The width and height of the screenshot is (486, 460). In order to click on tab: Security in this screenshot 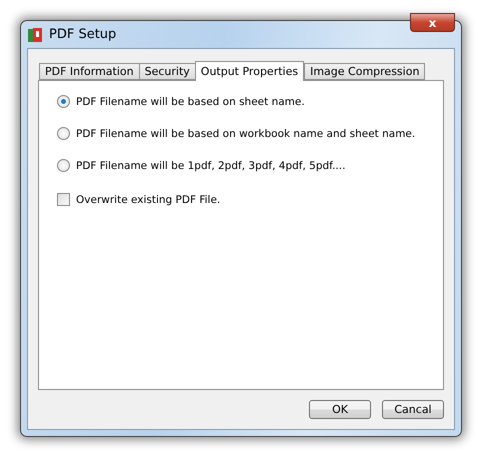, I will do `click(167, 71)`.